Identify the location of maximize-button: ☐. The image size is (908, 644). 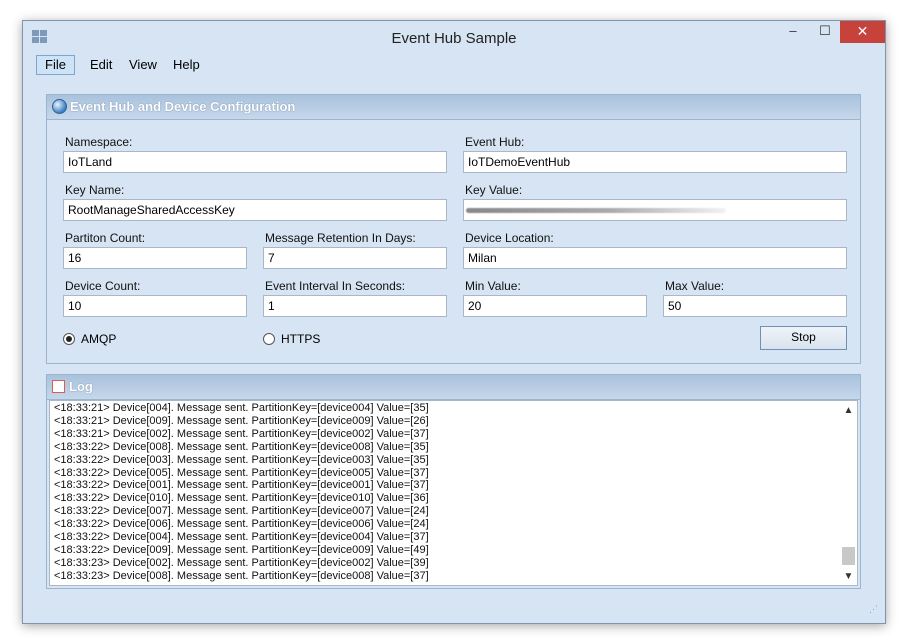
(825, 32).